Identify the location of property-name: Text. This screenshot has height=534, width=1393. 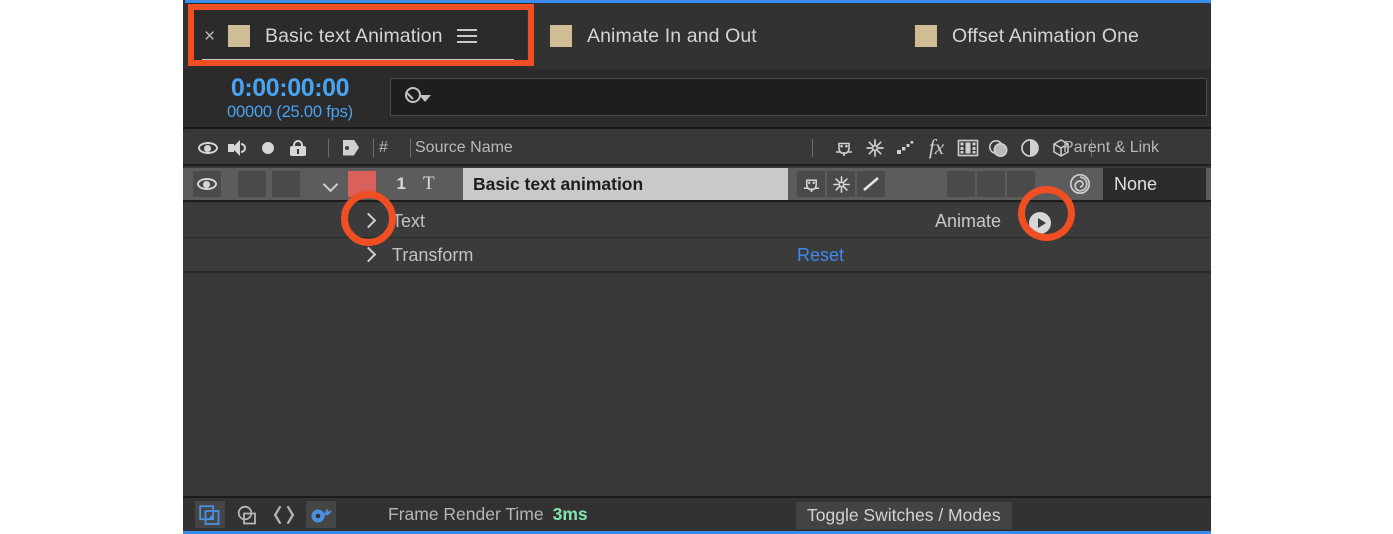
(409, 221).